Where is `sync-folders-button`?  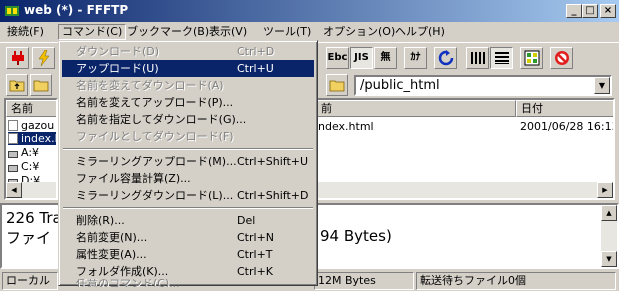
sync-folders-button is located at coordinates (531, 58).